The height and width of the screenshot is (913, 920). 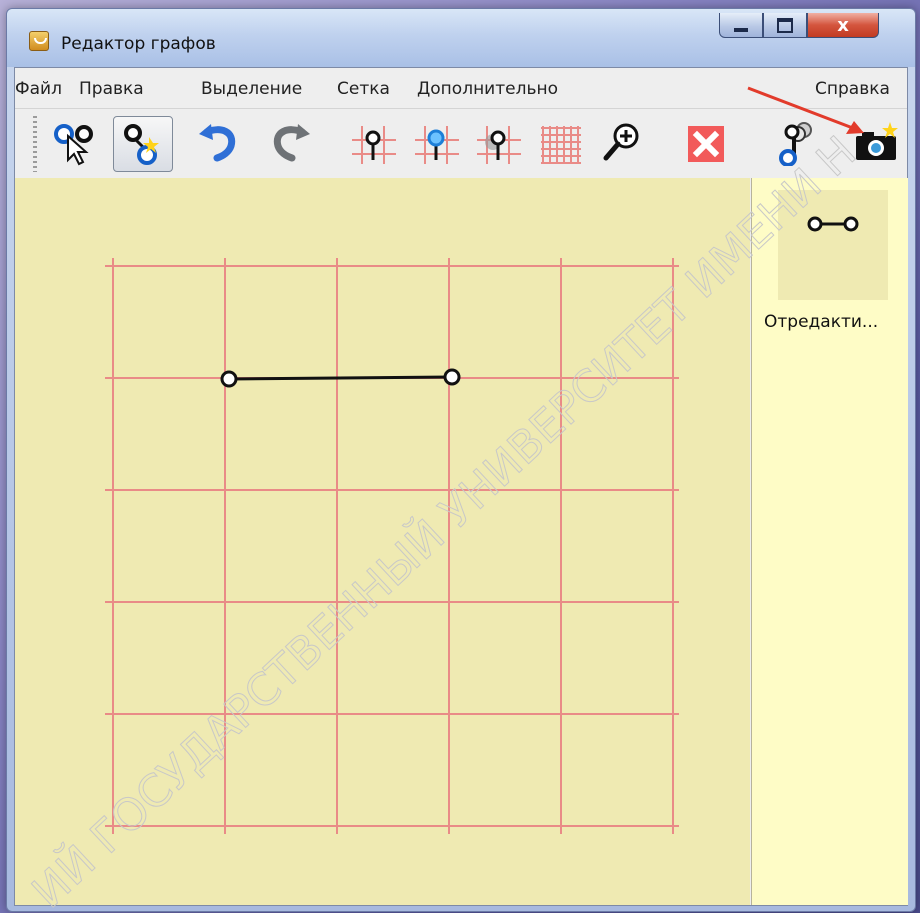 I want to click on graph-tool-button, so click(x=798, y=143).